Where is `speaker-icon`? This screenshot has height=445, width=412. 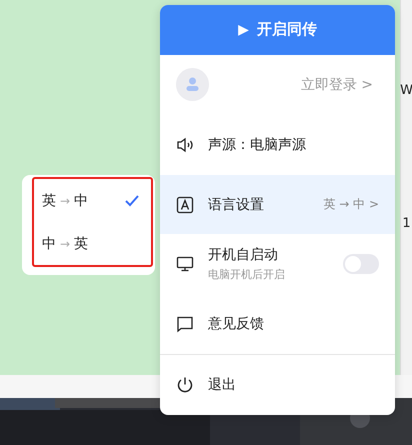
speaker-icon is located at coordinates (185, 145).